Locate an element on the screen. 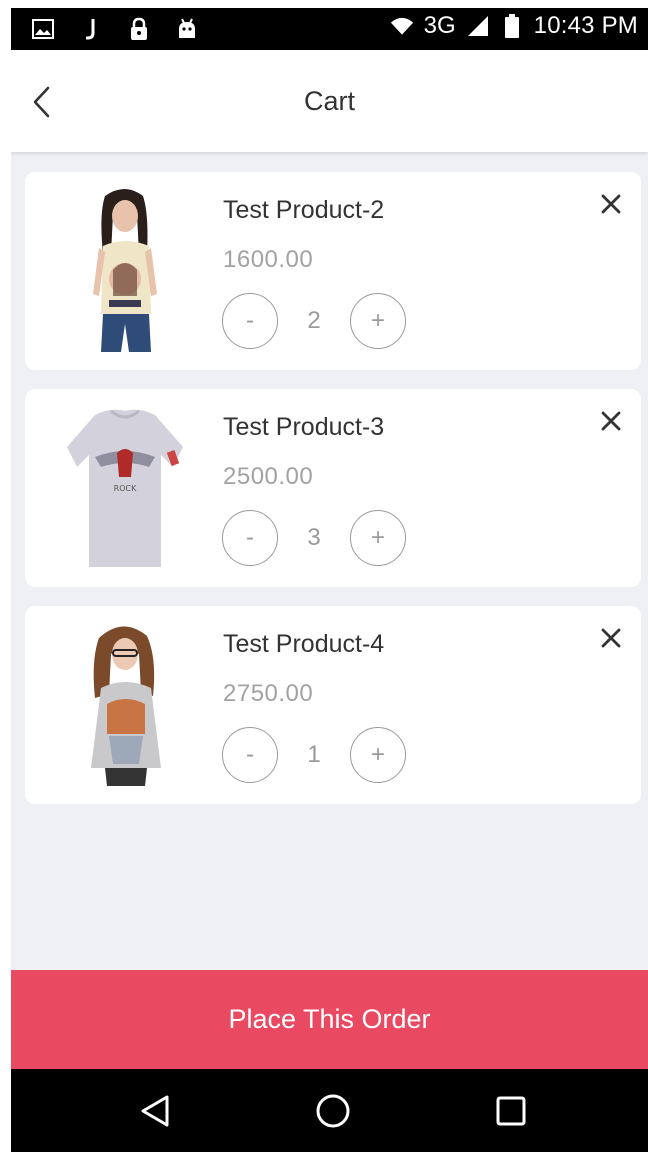  quantity-stepper: - 3 + is located at coordinates (314, 538).